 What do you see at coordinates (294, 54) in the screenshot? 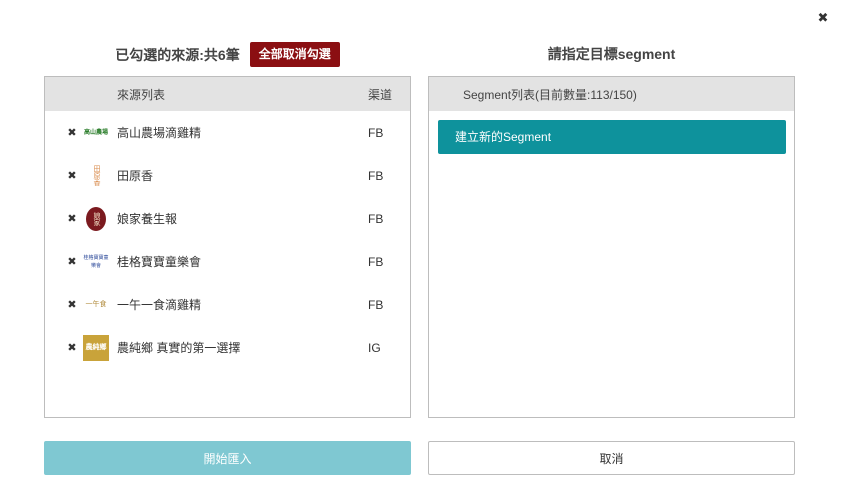
I see `deselect-all-button: 全部取消勾選` at bounding box center [294, 54].